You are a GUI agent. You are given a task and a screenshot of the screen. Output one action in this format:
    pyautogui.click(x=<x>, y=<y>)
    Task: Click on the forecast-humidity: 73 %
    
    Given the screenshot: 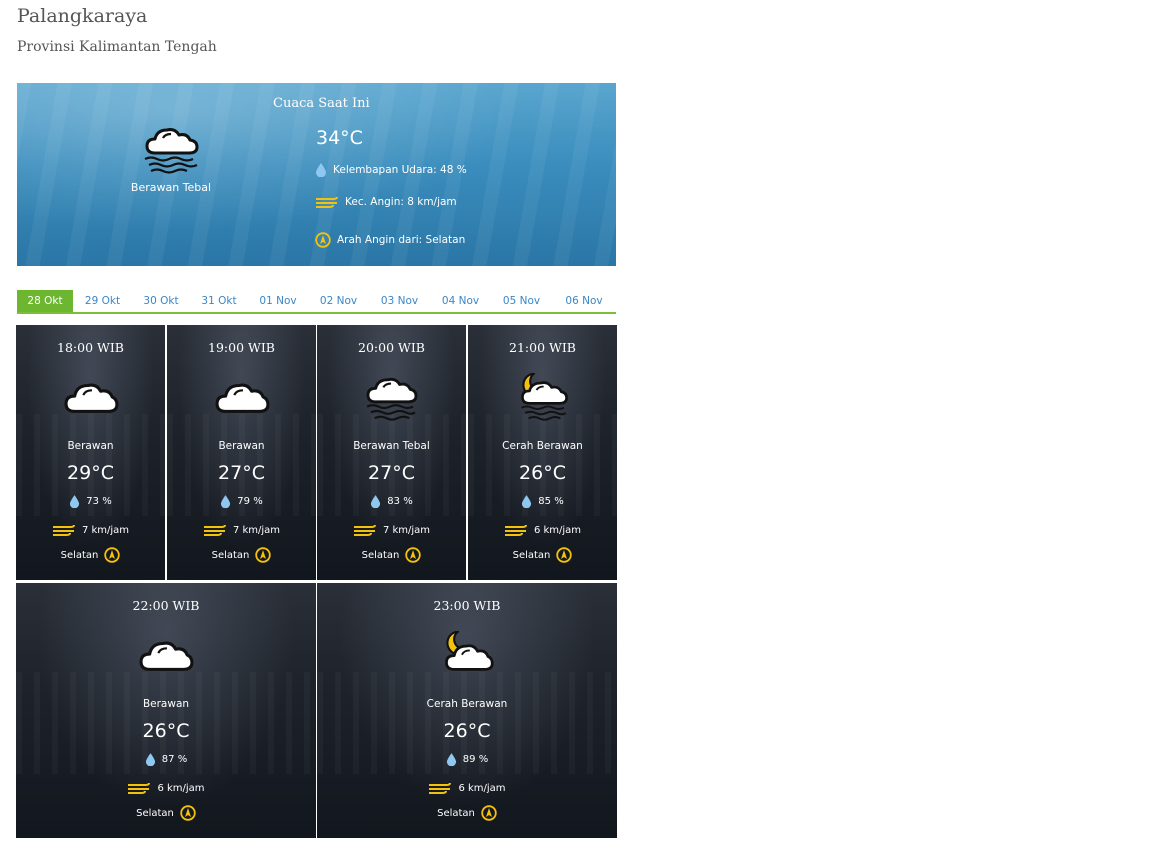 What is the action you would take?
    pyautogui.click(x=99, y=501)
    